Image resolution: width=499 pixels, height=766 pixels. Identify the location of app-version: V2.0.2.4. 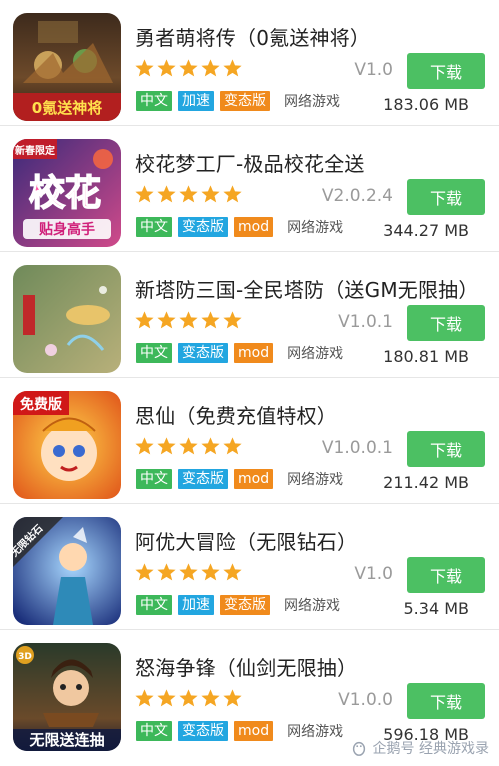
(357, 196).